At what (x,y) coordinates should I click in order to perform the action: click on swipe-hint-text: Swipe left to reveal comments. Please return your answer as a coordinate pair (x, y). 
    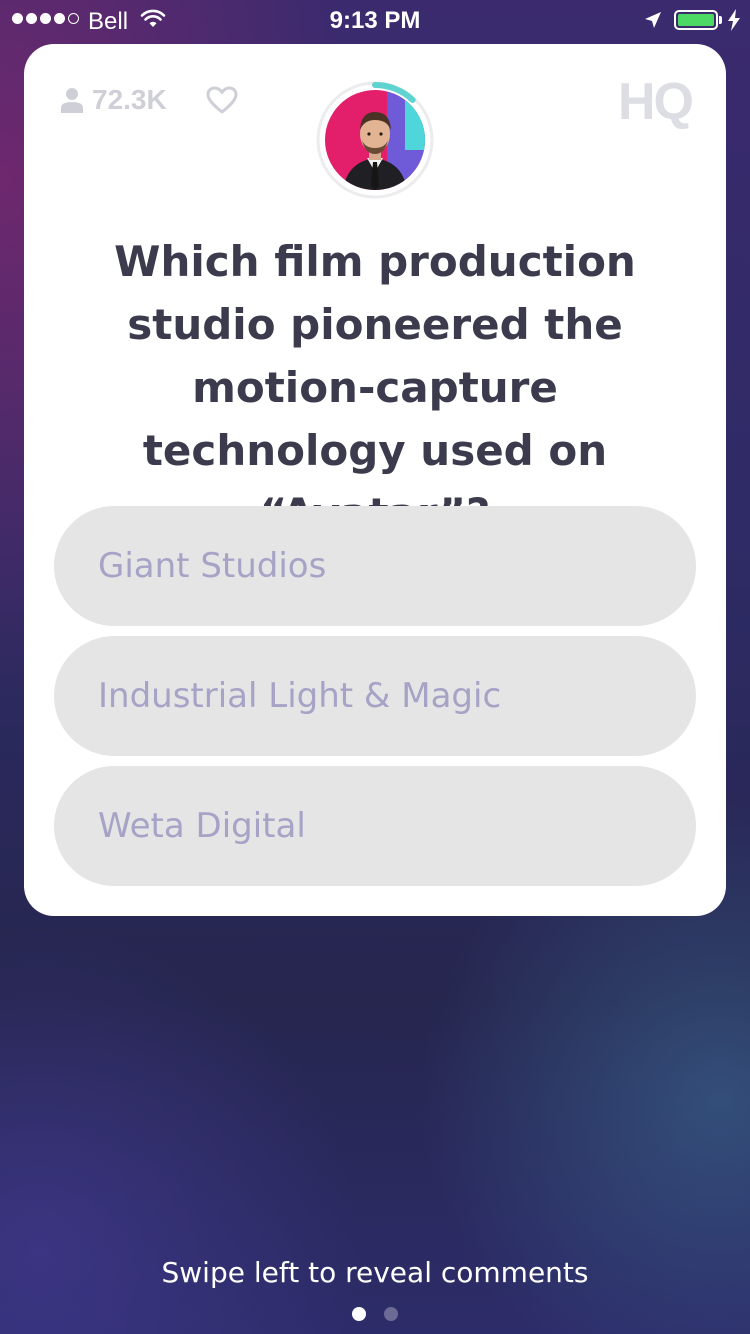
    Looking at the image, I should click on (375, 1272).